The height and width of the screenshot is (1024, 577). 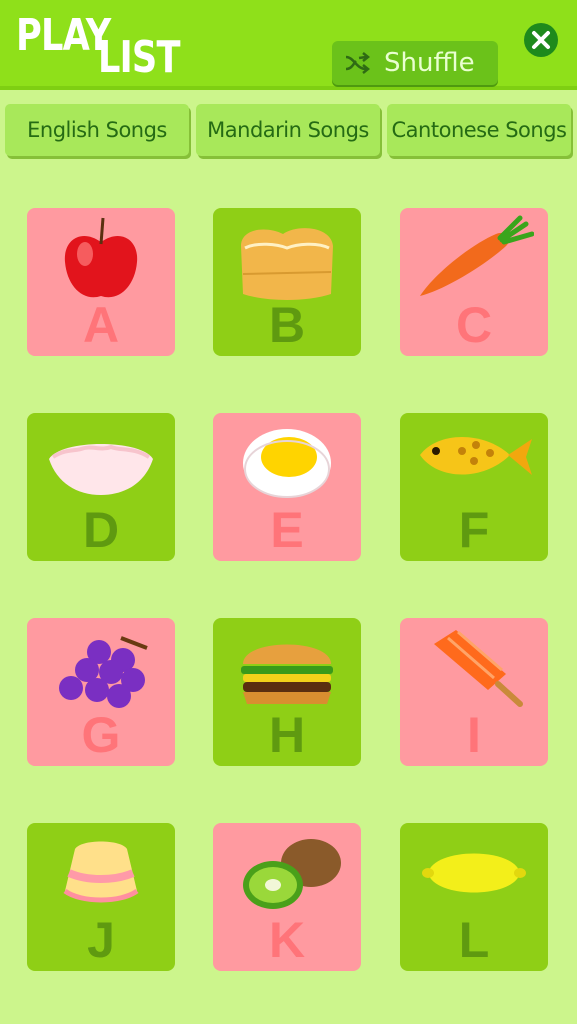 I want to click on song-tile-g: G, so click(x=101, y=692).